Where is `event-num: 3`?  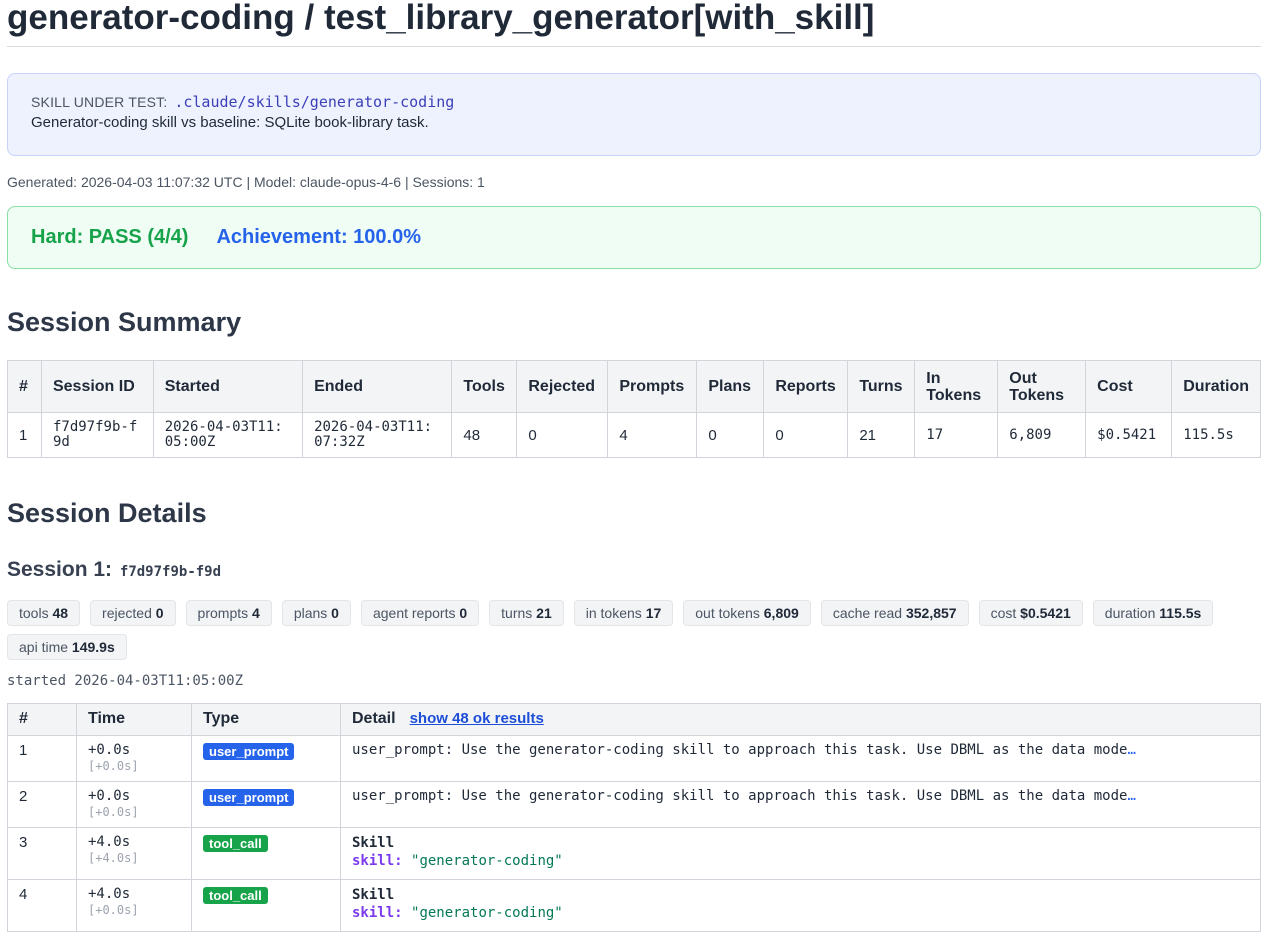
event-num: 3 is located at coordinates (42, 853).